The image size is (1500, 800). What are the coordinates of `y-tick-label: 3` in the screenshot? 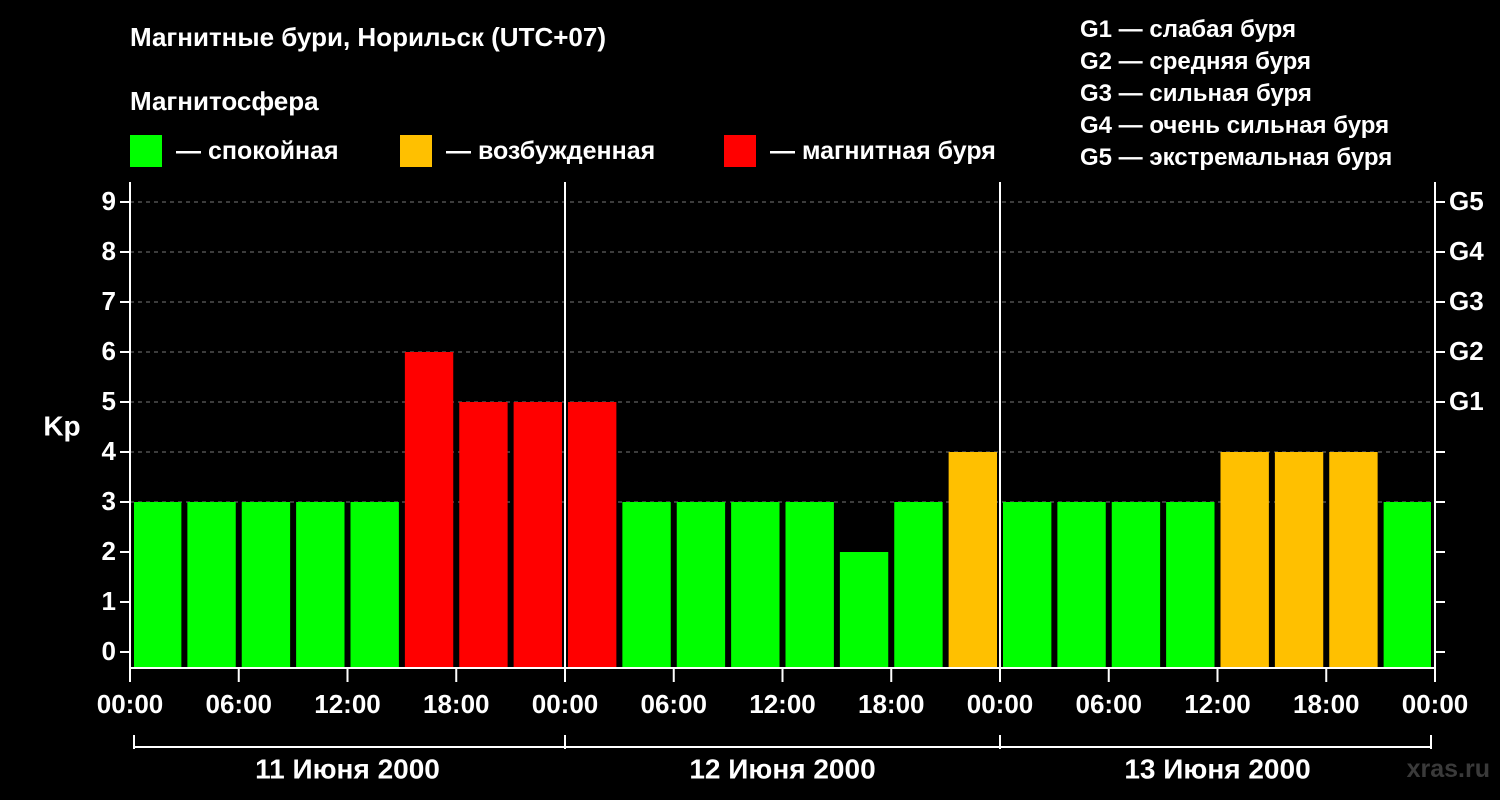 It's located at (109, 501).